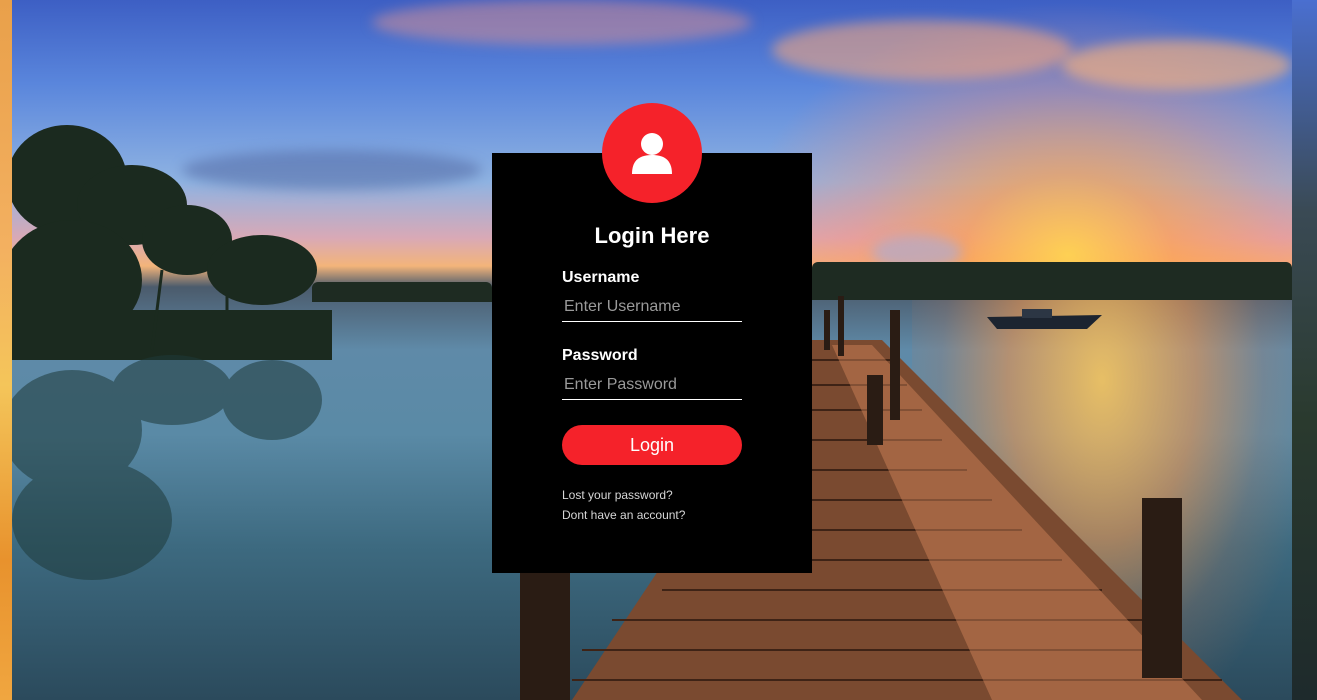 Image resolution: width=1317 pixels, height=700 pixels. Describe the element at coordinates (652, 445) in the screenshot. I see `login-button: Login` at that location.